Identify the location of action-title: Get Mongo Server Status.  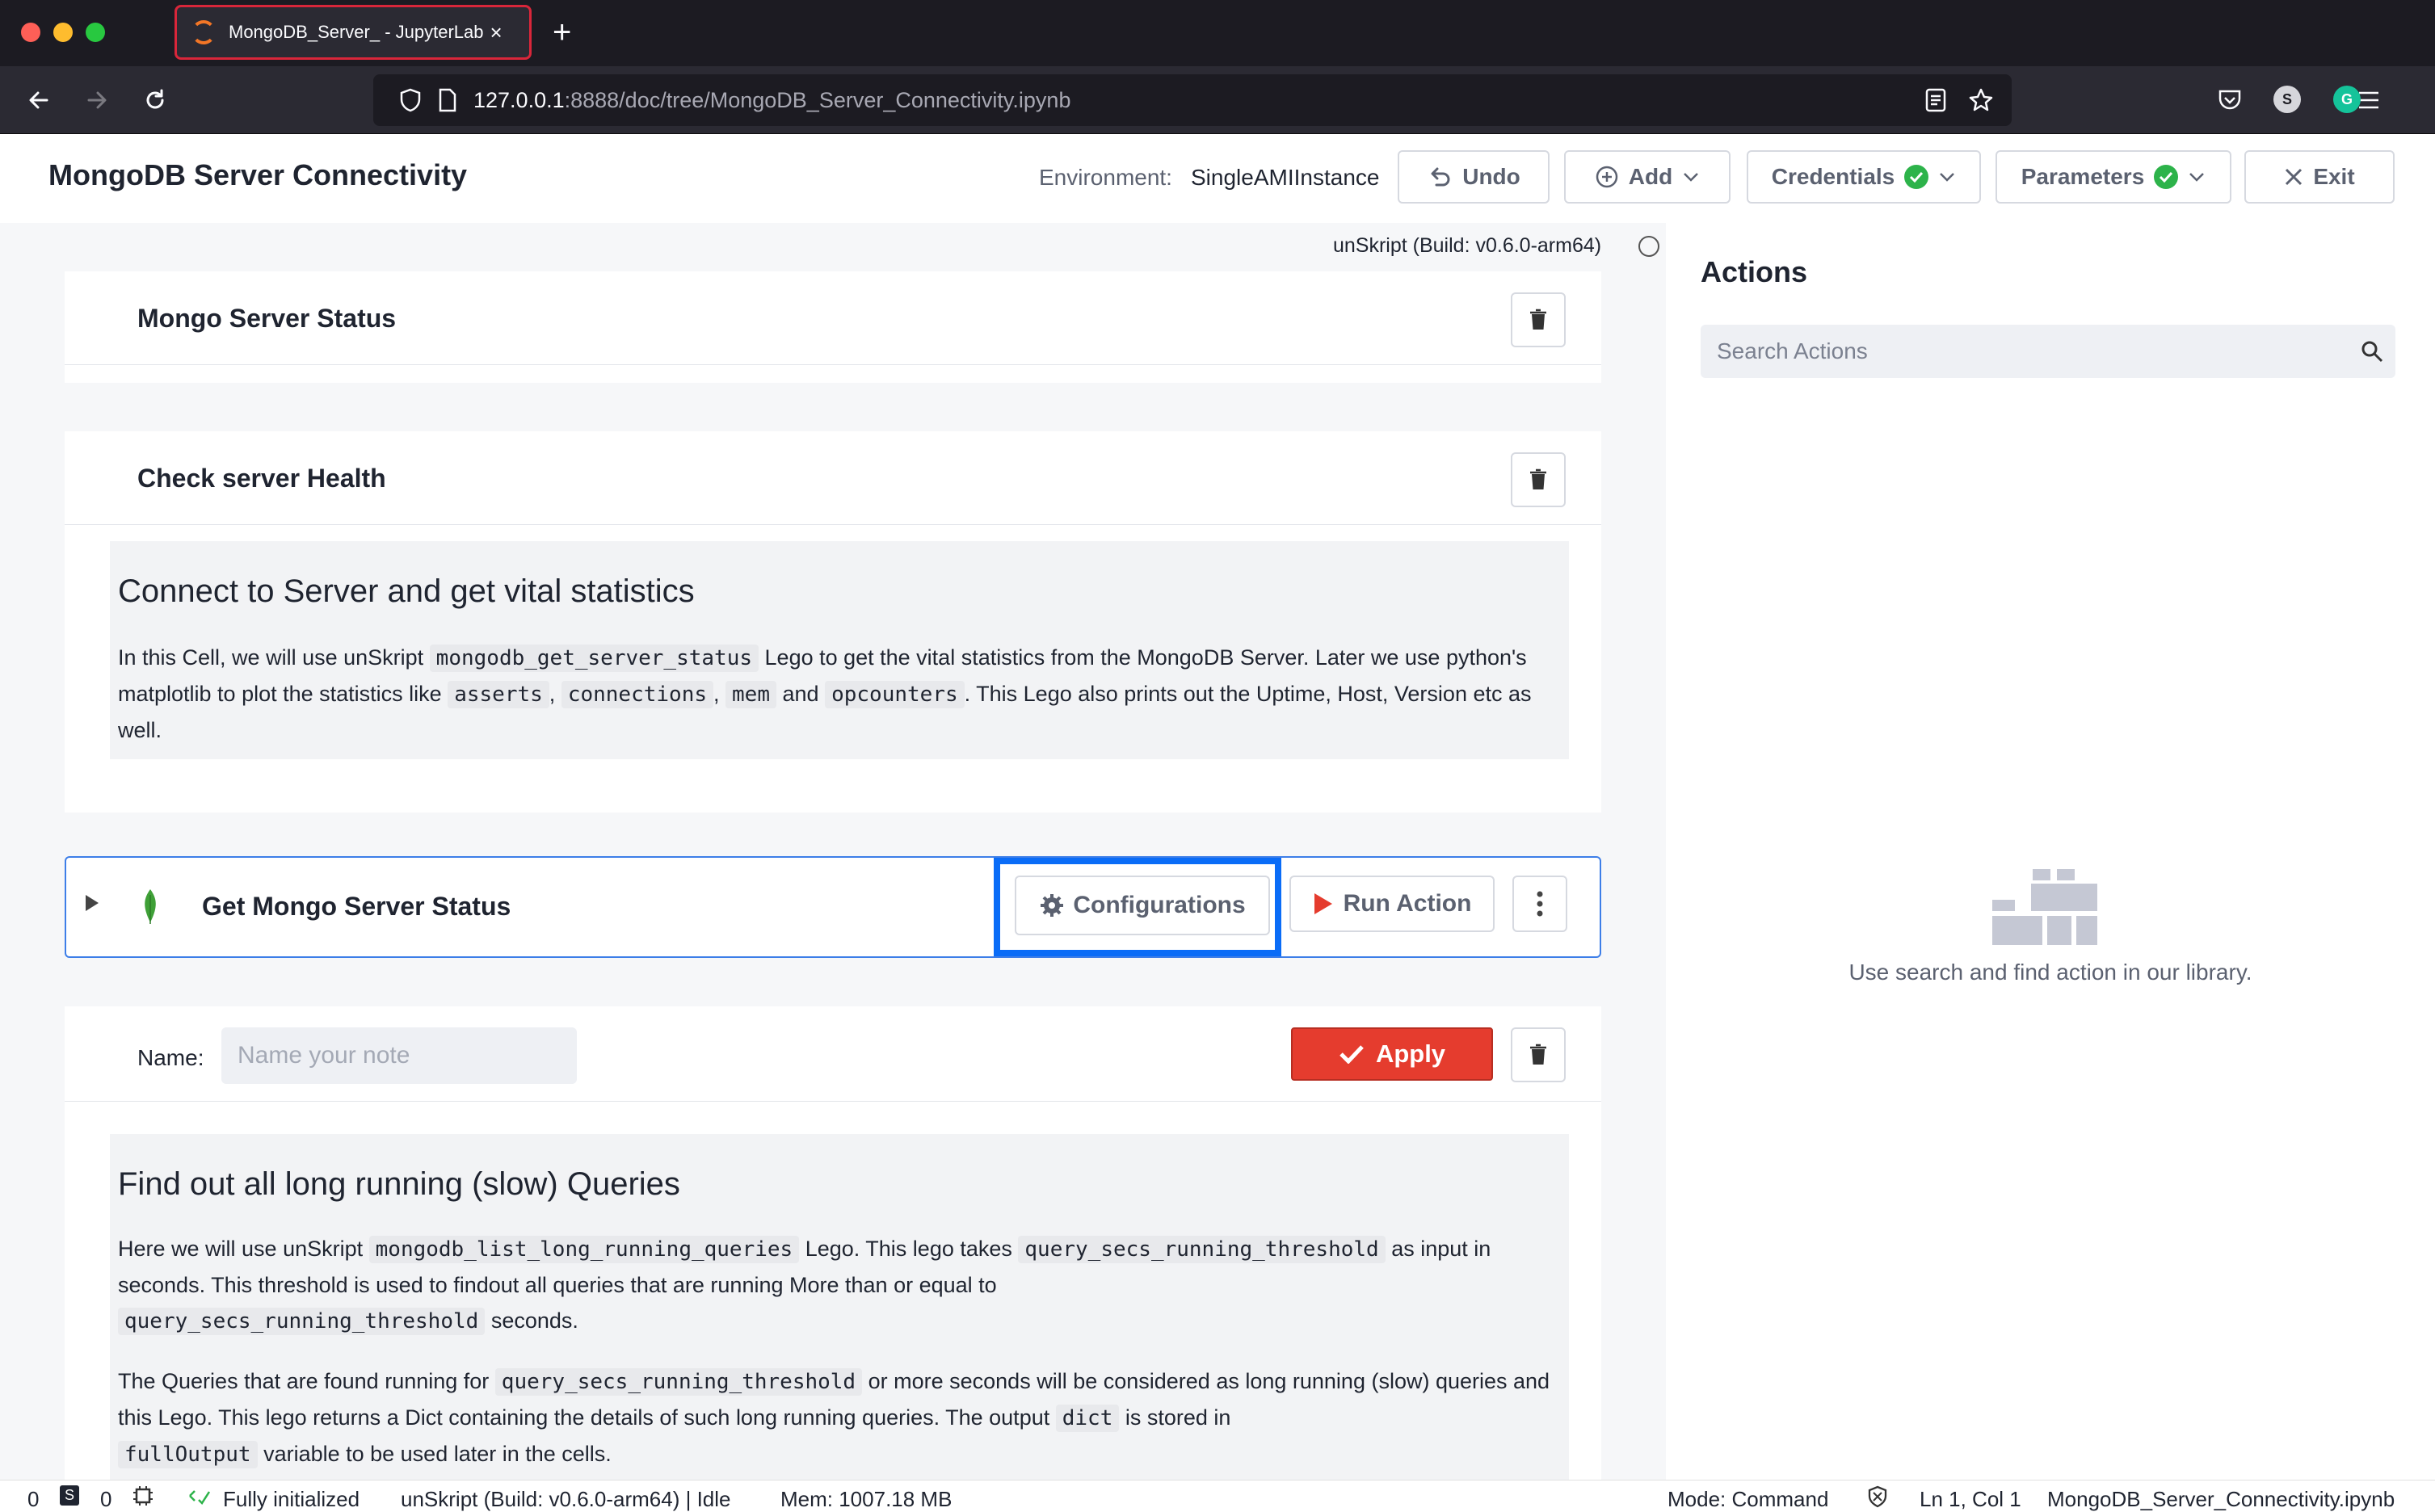
(356, 907).